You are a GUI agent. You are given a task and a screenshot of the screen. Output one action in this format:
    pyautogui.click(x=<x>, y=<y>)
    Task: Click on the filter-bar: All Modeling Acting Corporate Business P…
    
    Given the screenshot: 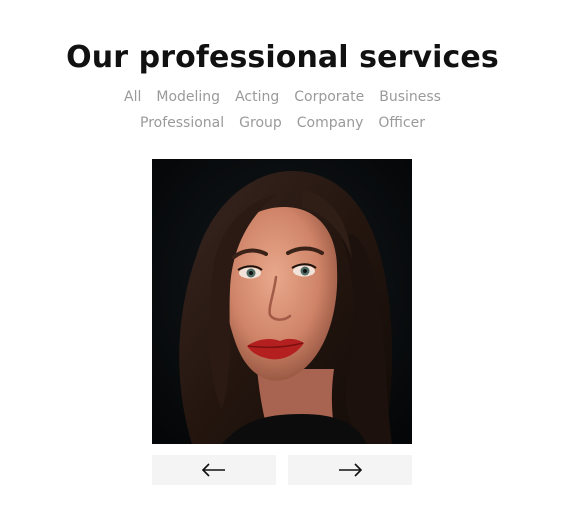 What is the action you would take?
    pyautogui.click(x=282, y=110)
    